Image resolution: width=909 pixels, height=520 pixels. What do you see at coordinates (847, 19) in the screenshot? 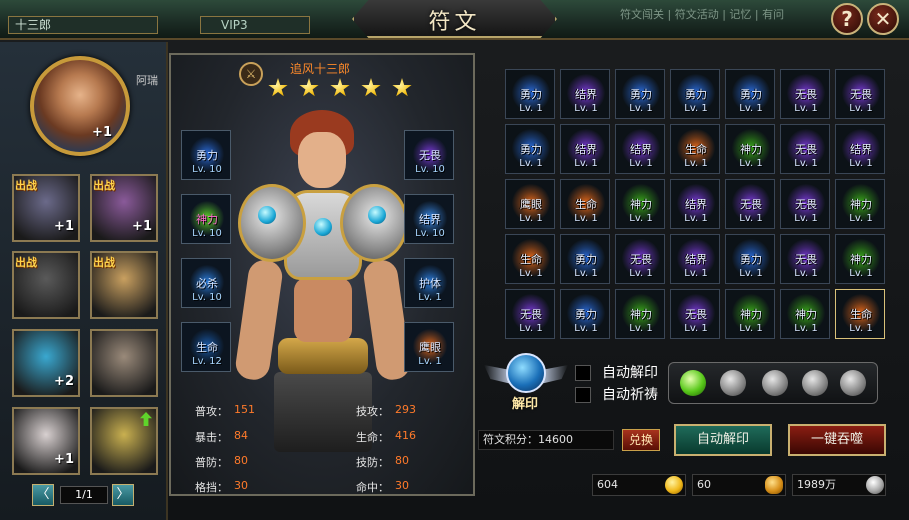
I see `help-button: ?` at bounding box center [847, 19].